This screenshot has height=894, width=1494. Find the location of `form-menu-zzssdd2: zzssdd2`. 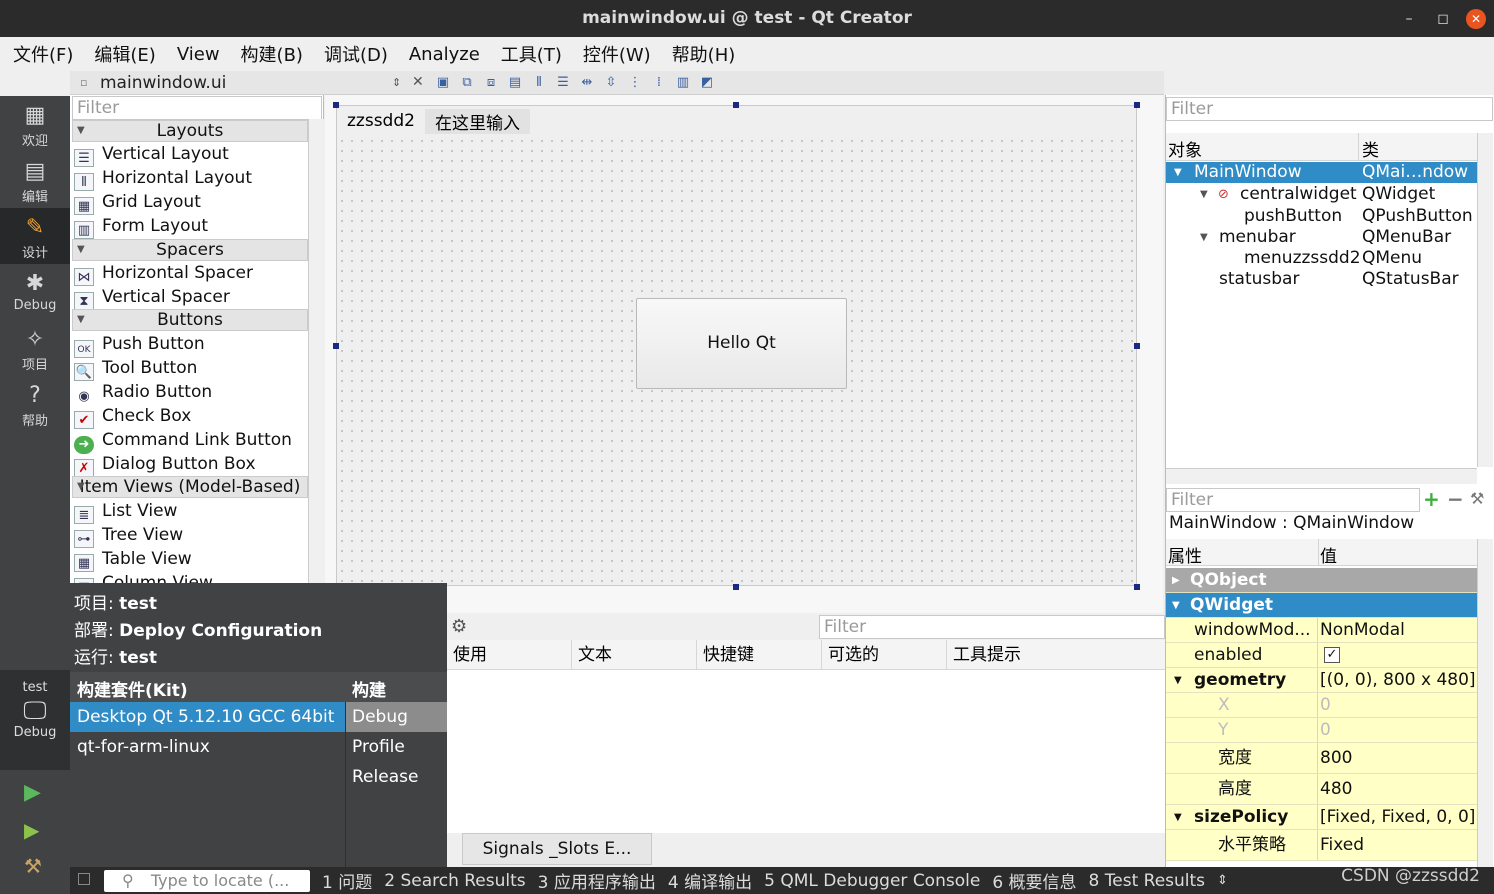

form-menu-zzssdd2: zzssdd2 is located at coordinates (381, 121).